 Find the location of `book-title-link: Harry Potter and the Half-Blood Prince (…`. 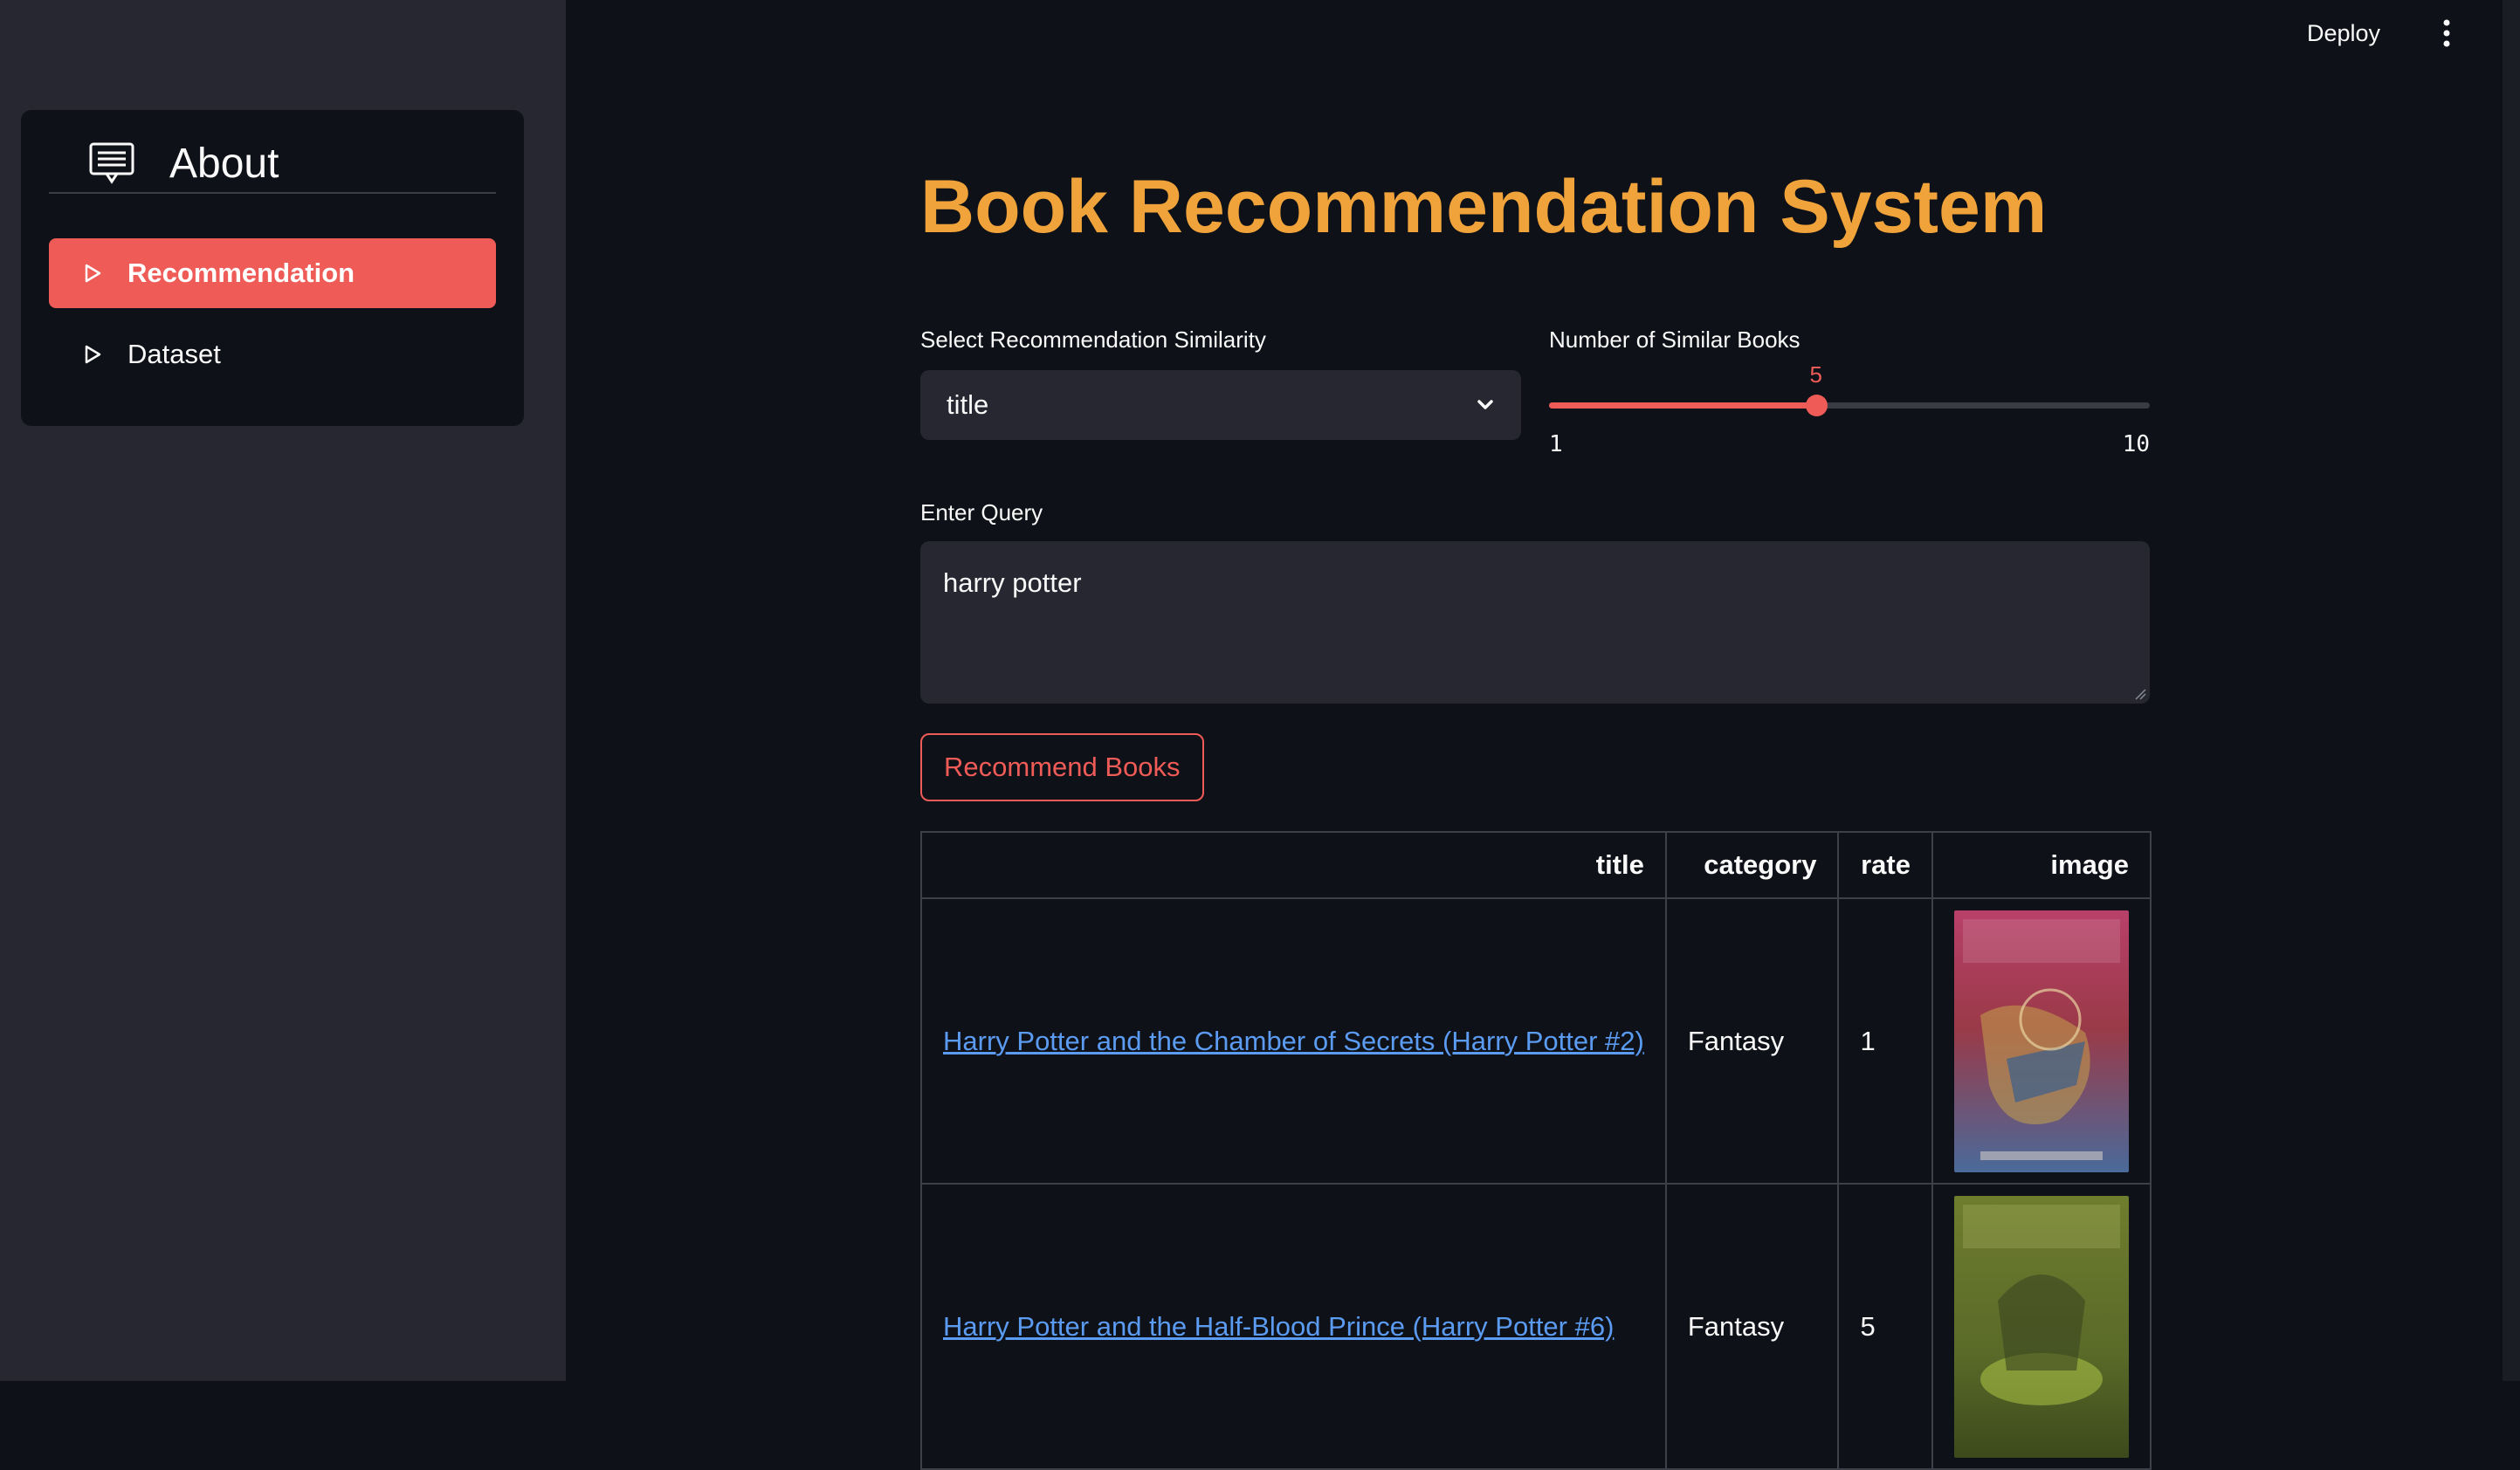

book-title-link: Harry Potter and the Half-Blood Prince (… is located at coordinates (1278, 1326).